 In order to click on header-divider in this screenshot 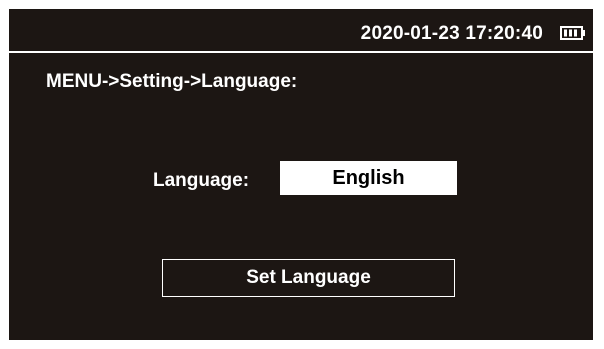, I will do `click(301, 52)`.